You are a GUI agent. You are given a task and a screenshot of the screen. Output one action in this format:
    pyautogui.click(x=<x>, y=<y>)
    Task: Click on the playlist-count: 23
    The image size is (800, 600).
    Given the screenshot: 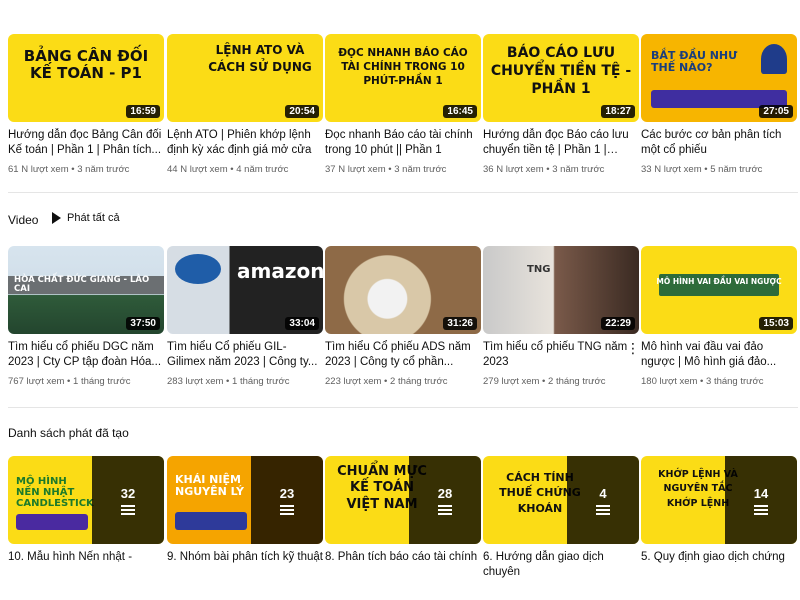 What is the action you would take?
    pyautogui.click(x=287, y=493)
    